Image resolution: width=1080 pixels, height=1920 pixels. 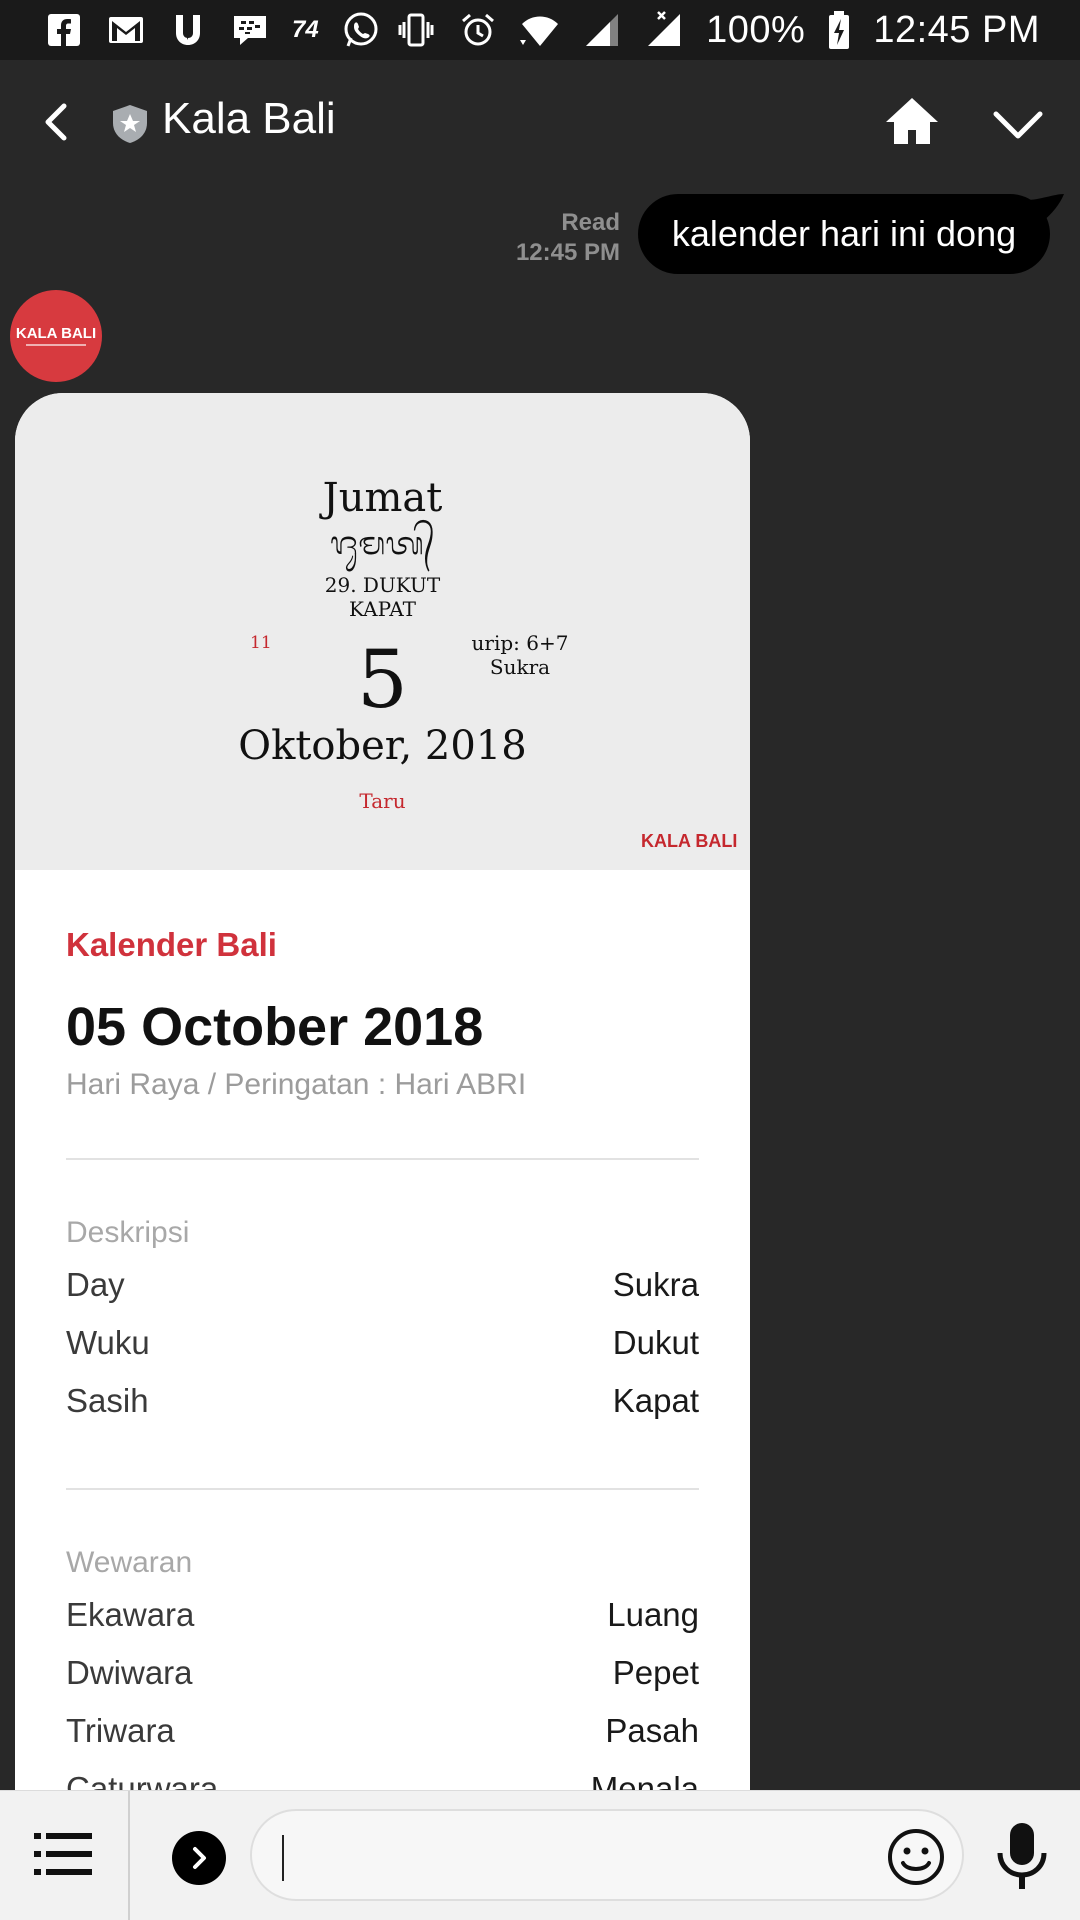 I want to click on no-signal-icon, so click(x=664, y=30).